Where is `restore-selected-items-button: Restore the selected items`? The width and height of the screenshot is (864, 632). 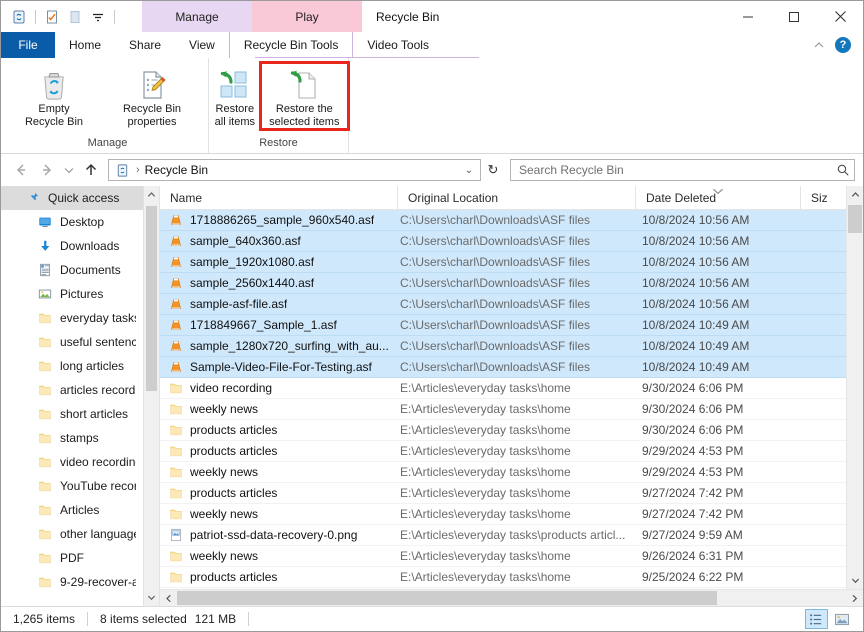 restore-selected-items-button: Restore the selected items is located at coordinates (304, 96).